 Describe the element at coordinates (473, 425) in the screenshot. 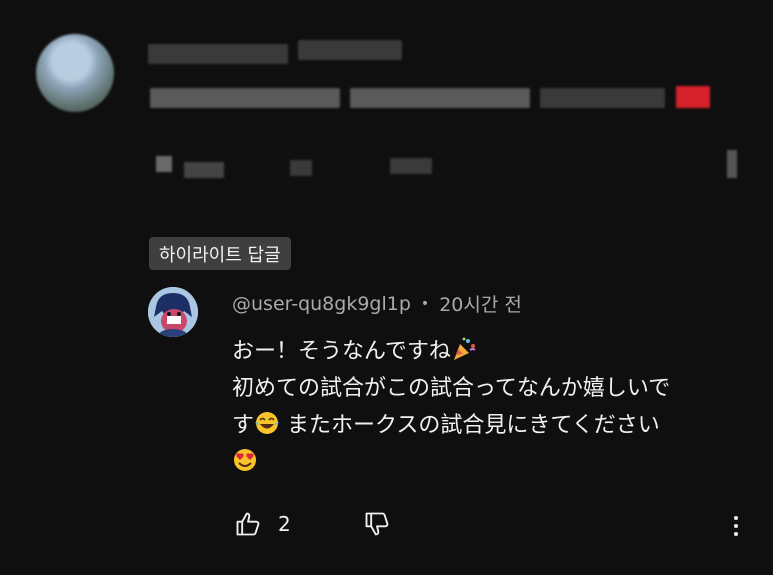

I see `reply-text-line3b: またホークスの試合見にきてください` at that location.